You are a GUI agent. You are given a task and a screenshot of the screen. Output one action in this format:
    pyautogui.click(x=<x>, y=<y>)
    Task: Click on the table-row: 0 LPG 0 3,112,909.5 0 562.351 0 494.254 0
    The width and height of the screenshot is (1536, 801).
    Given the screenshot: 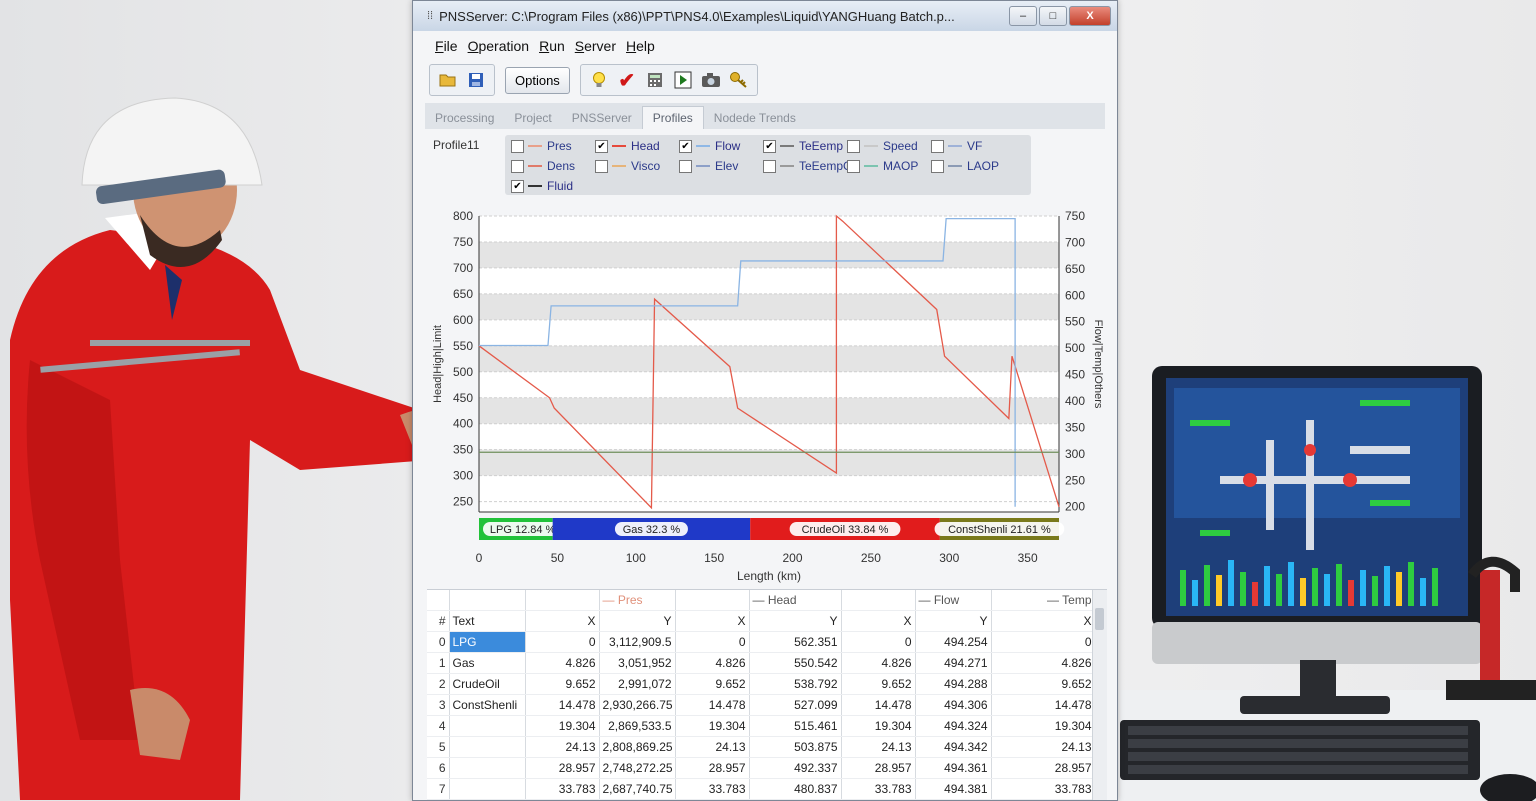 What is the action you would take?
    pyautogui.click(x=761, y=642)
    